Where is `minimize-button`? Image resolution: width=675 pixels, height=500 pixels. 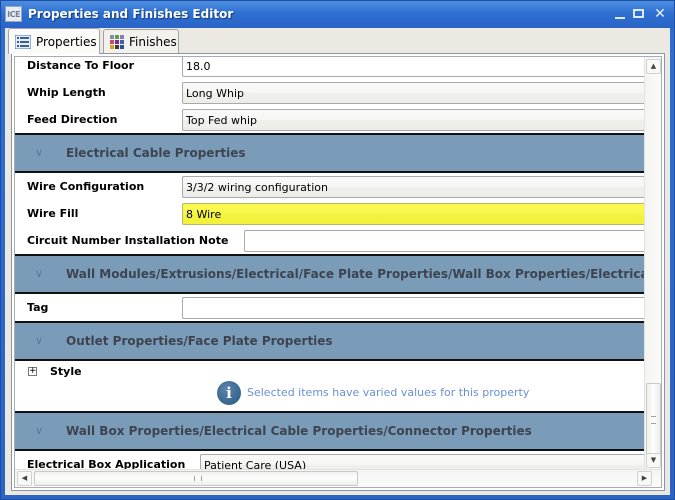 minimize-button is located at coordinates (621, 14).